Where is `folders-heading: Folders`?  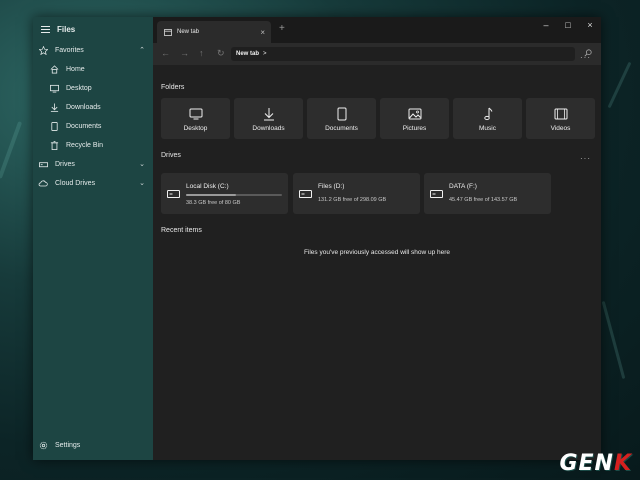
folders-heading: Folders is located at coordinates (173, 87).